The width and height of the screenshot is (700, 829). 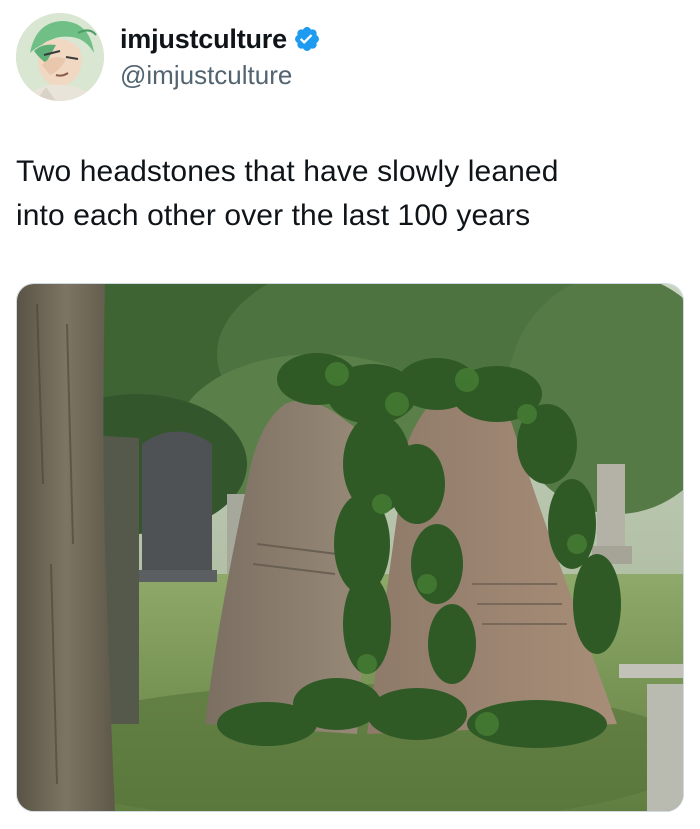 I want to click on tweet-text-line: Two headstones that have slowly leaned, so click(x=287, y=171).